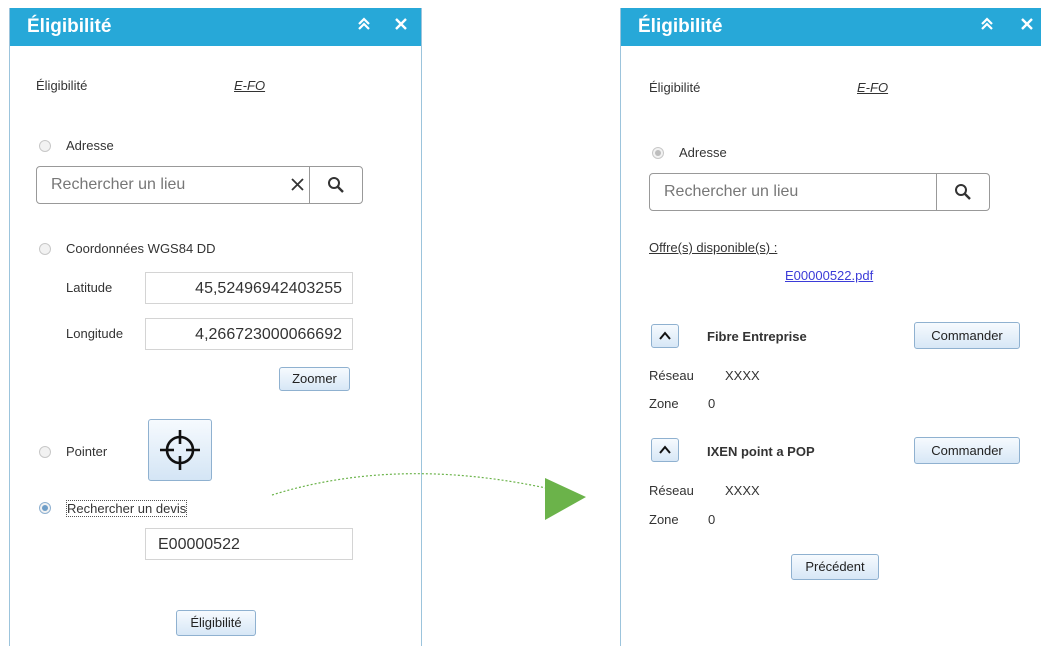 The height and width of the screenshot is (646, 1041). I want to click on zoom-button: Zoomer, so click(314, 379).